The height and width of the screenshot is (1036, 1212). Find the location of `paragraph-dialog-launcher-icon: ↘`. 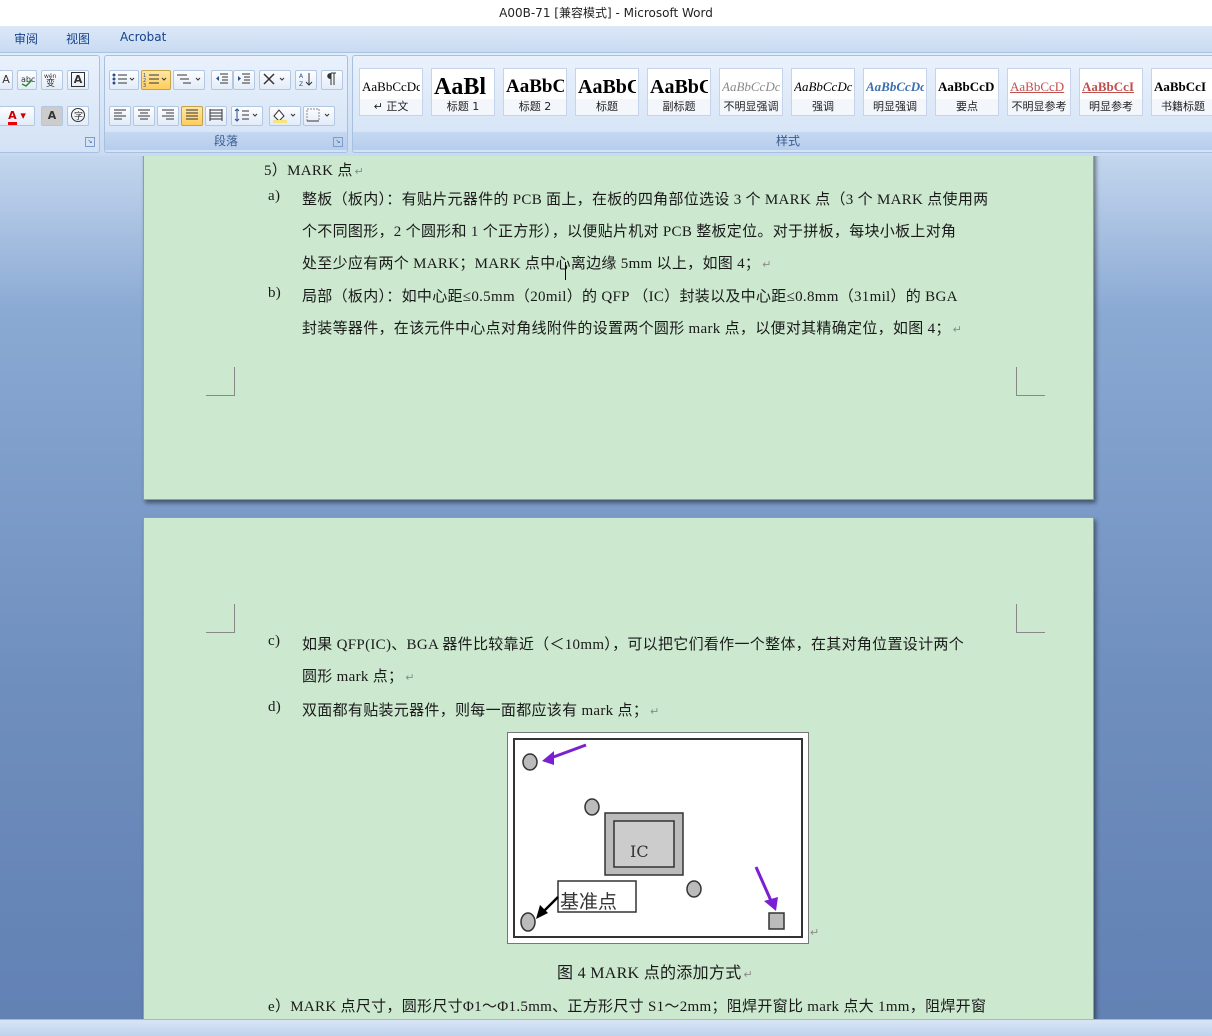

paragraph-dialog-launcher-icon: ↘ is located at coordinates (338, 142).